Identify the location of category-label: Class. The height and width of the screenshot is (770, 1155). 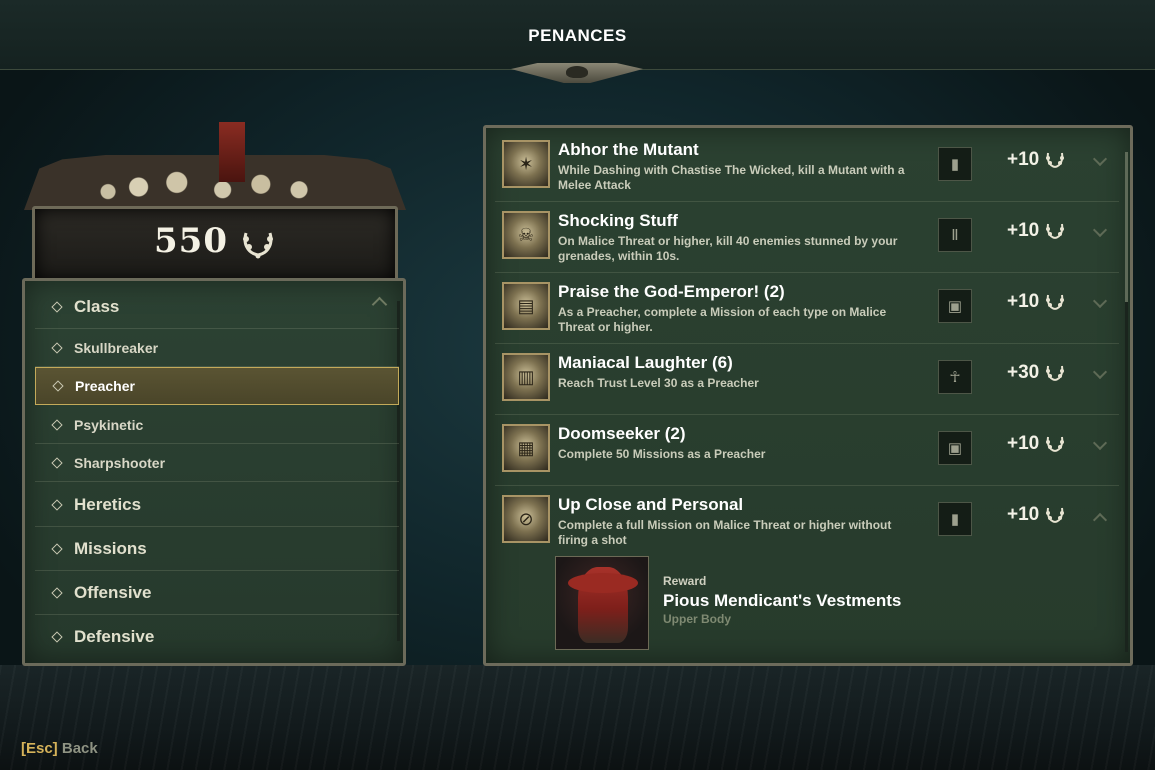
(97, 306).